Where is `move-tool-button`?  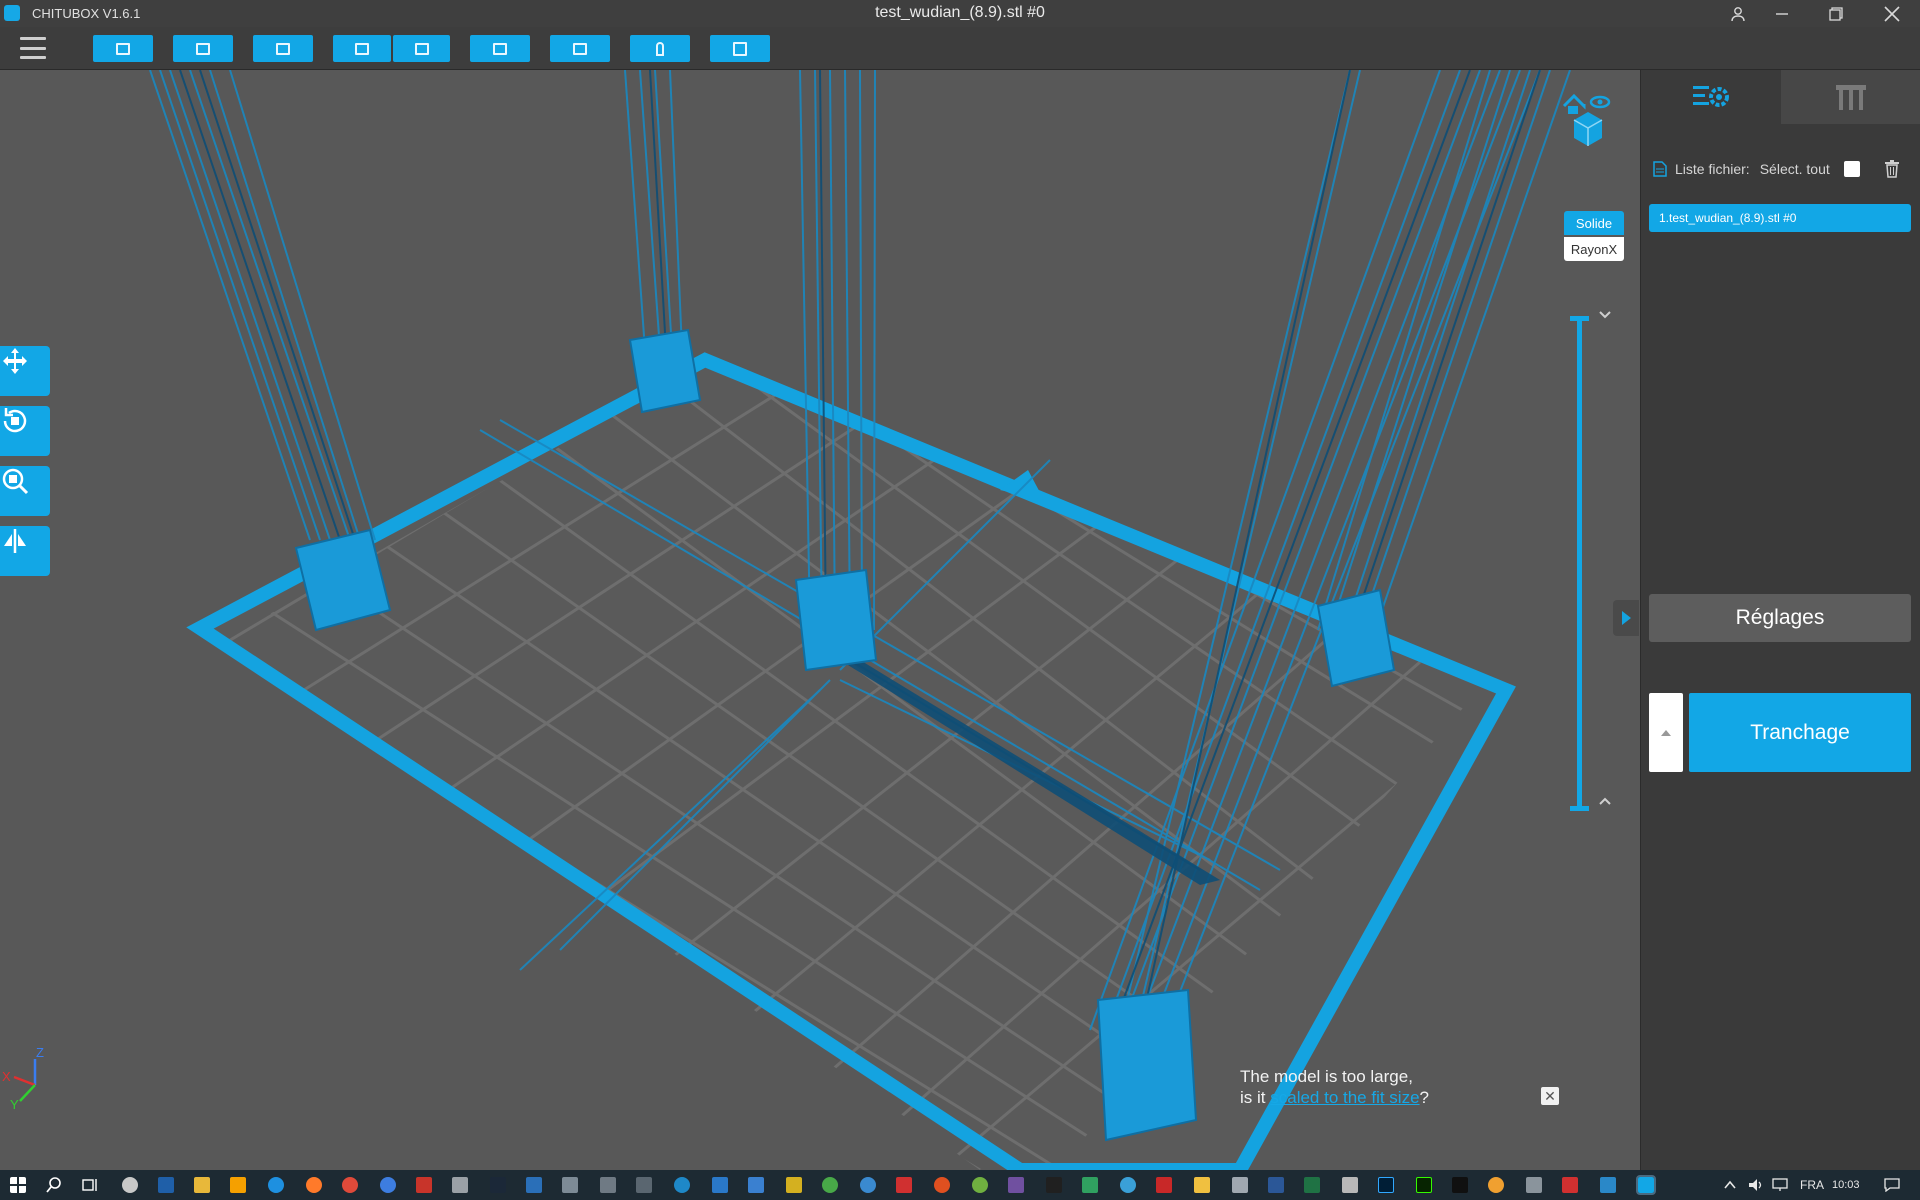 move-tool-button is located at coordinates (25, 371).